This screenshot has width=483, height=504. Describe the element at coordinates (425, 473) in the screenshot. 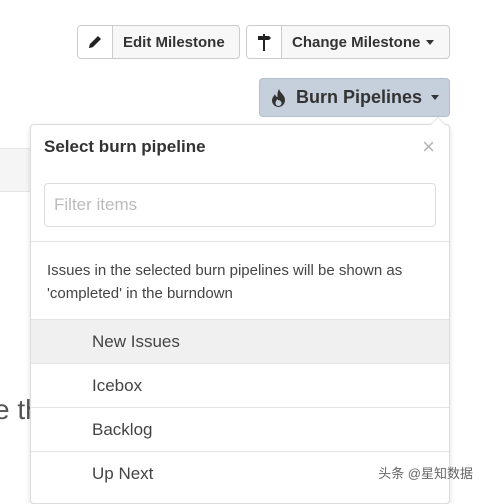

I see `watermark: 头条 @星知数据` at that location.